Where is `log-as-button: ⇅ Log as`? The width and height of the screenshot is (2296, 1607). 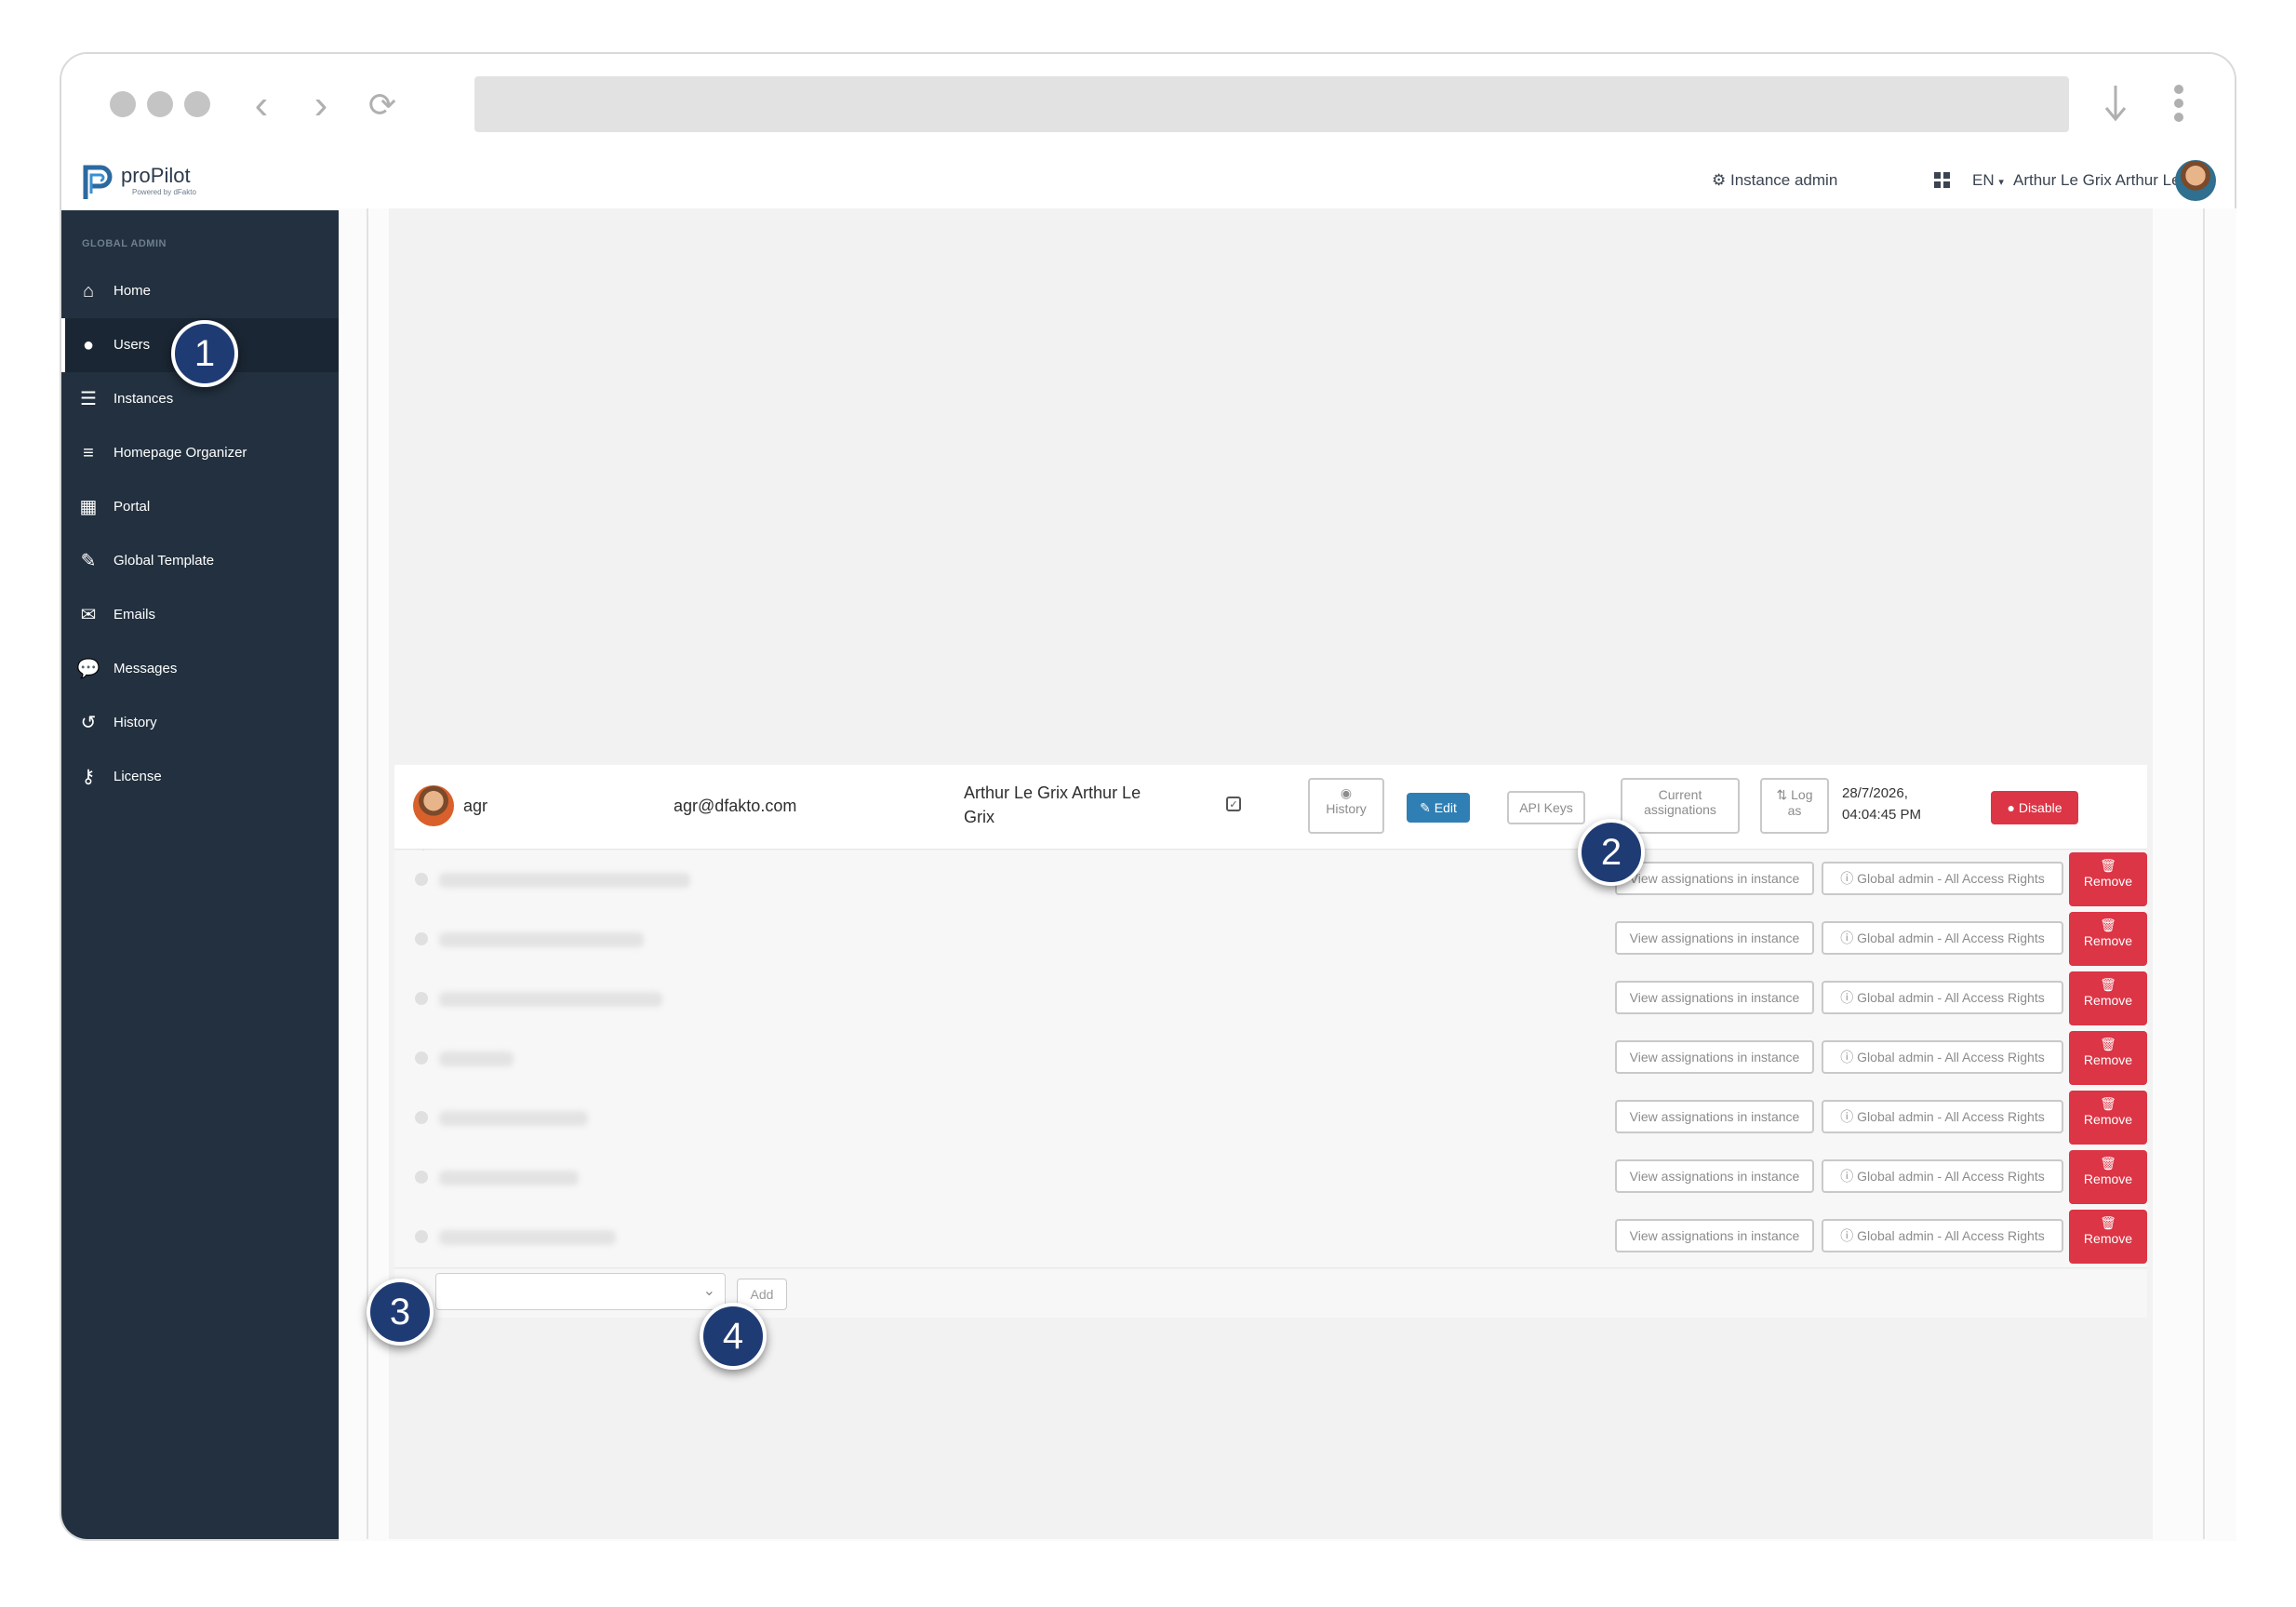 log-as-button: ⇅ Log as is located at coordinates (1794, 806).